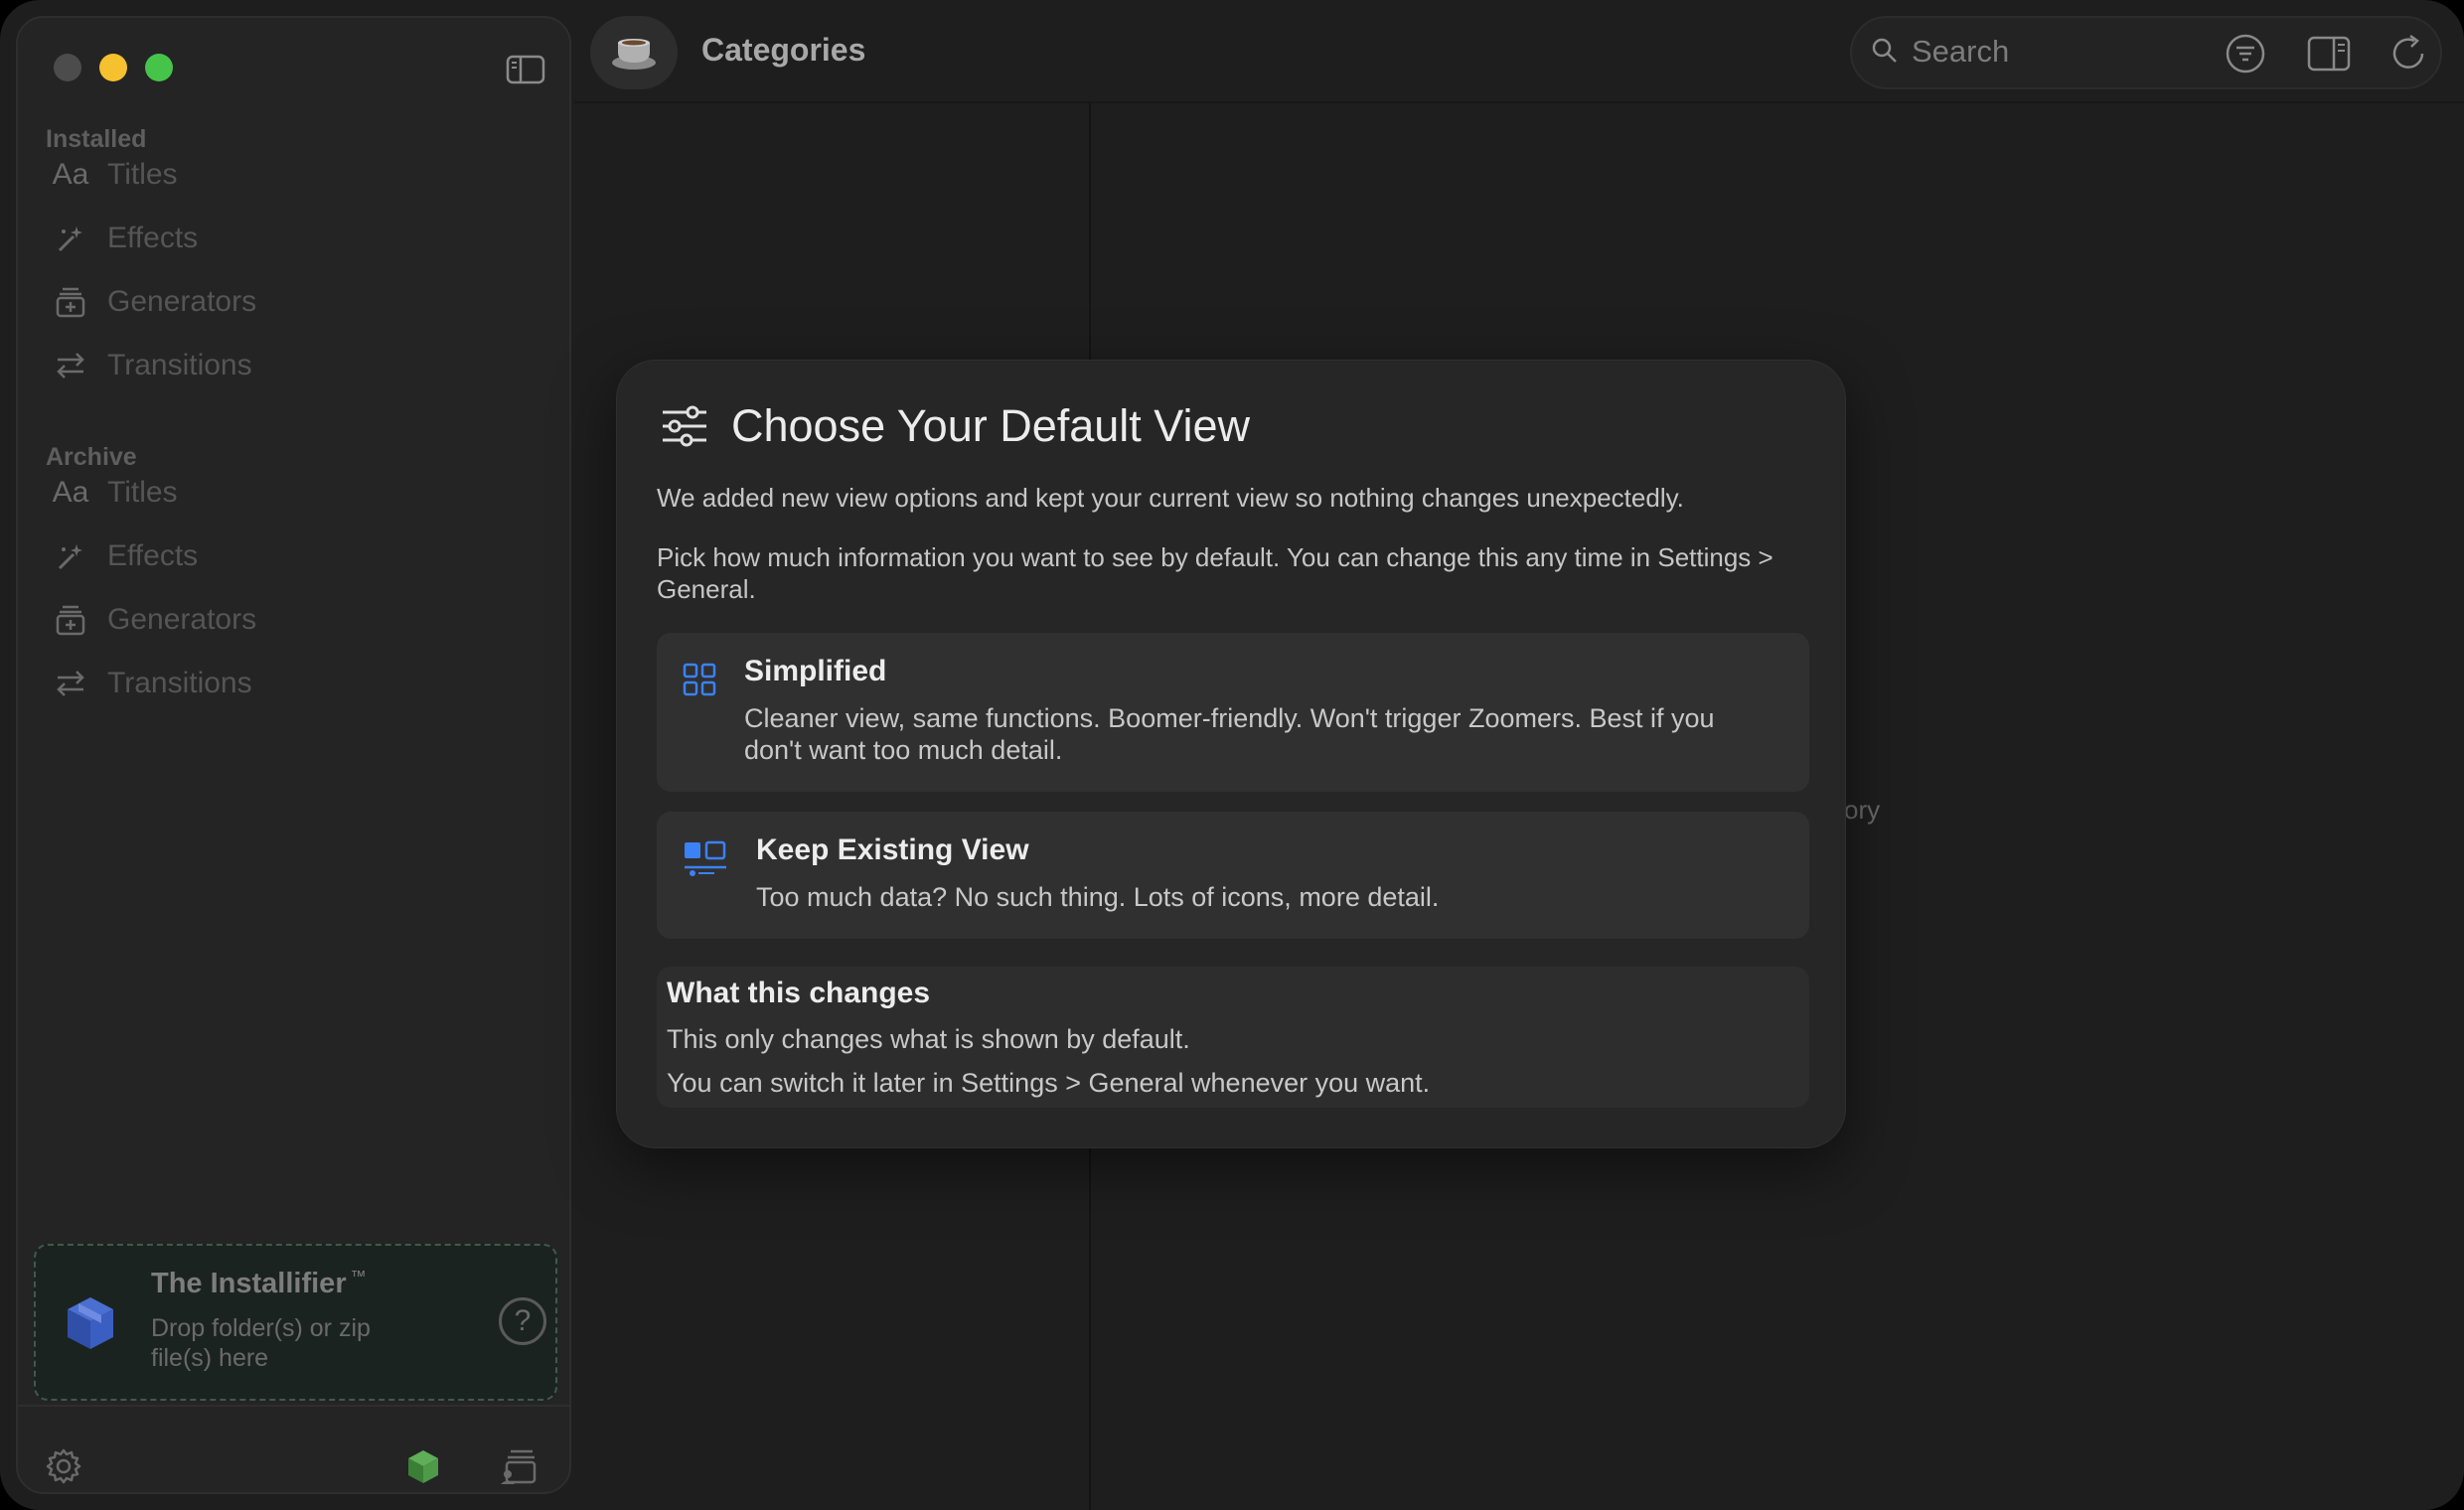 The width and height of the screenshot is (2464, 1510). Describe the element at coordinates (1862, 810) in the screenshot. I see `background-placeholder-text: ory` at that location.